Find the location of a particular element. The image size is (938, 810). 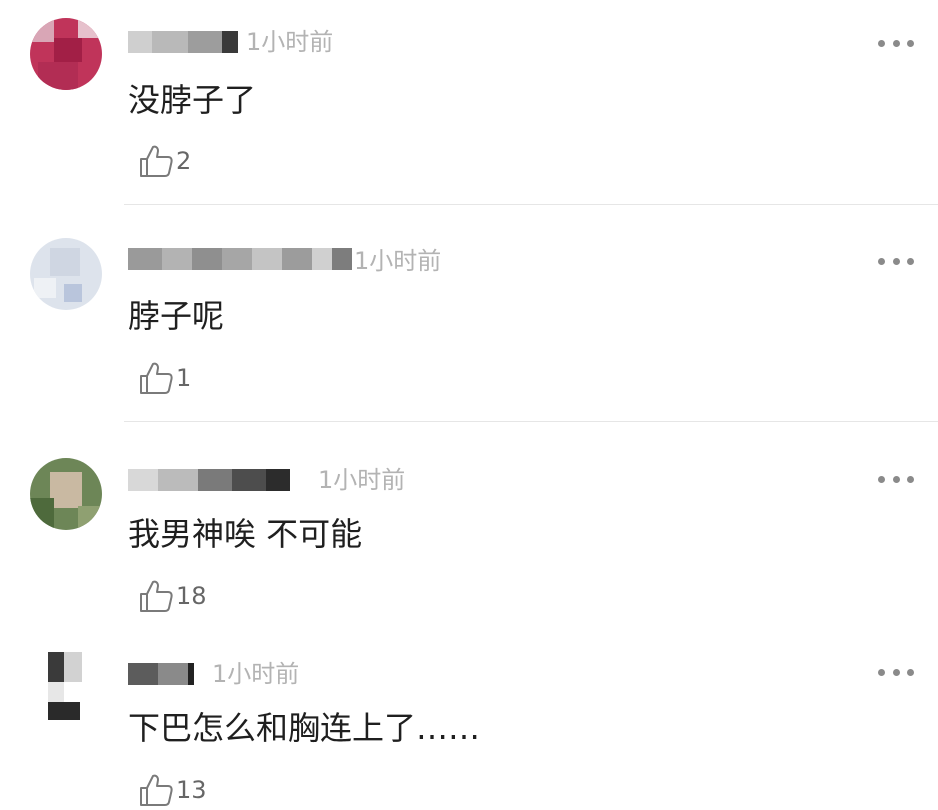

thumbs-up-icon is located at coordinates (156, 790).